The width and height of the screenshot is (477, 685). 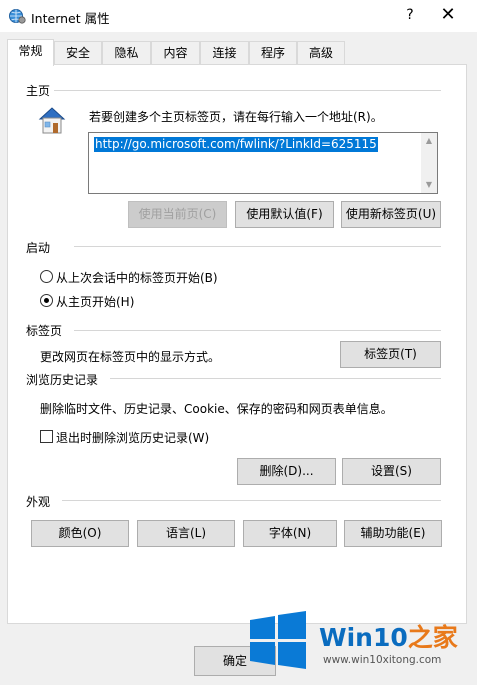 I want to click on watermark-brand: Win10之家, so click(x=388, y=636).